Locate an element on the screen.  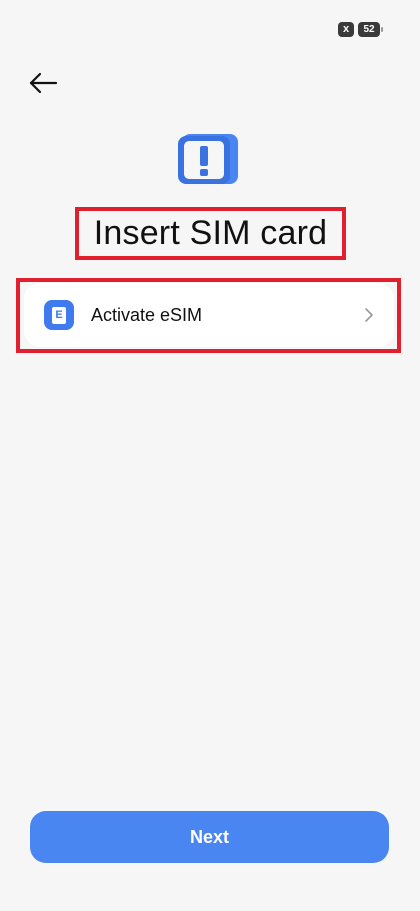
esim-icon-letter: E is located at coordinates (59, 315).